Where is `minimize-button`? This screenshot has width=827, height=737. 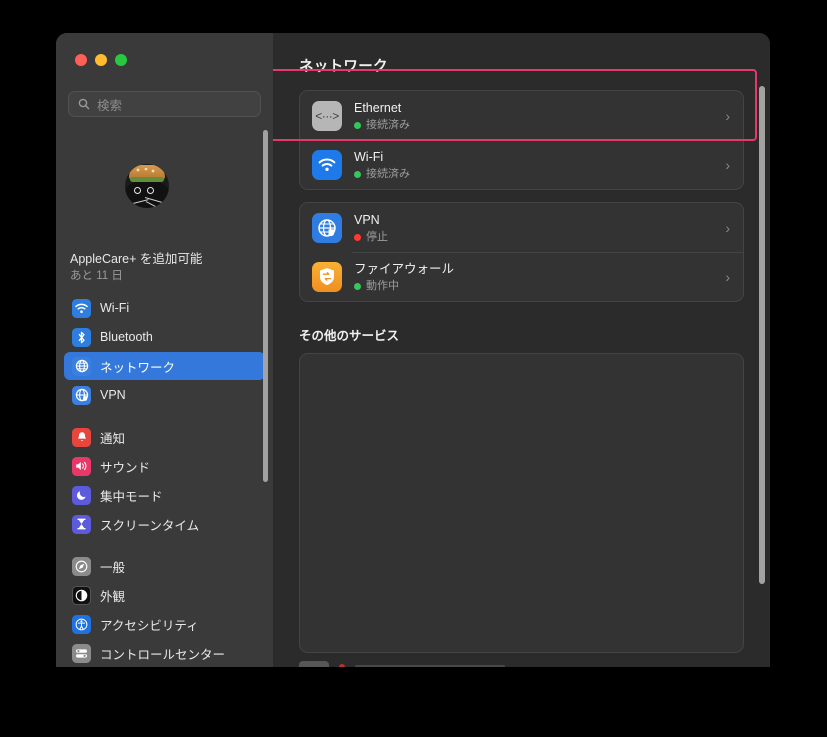
minimize-button is located at coordinates (101, 60).